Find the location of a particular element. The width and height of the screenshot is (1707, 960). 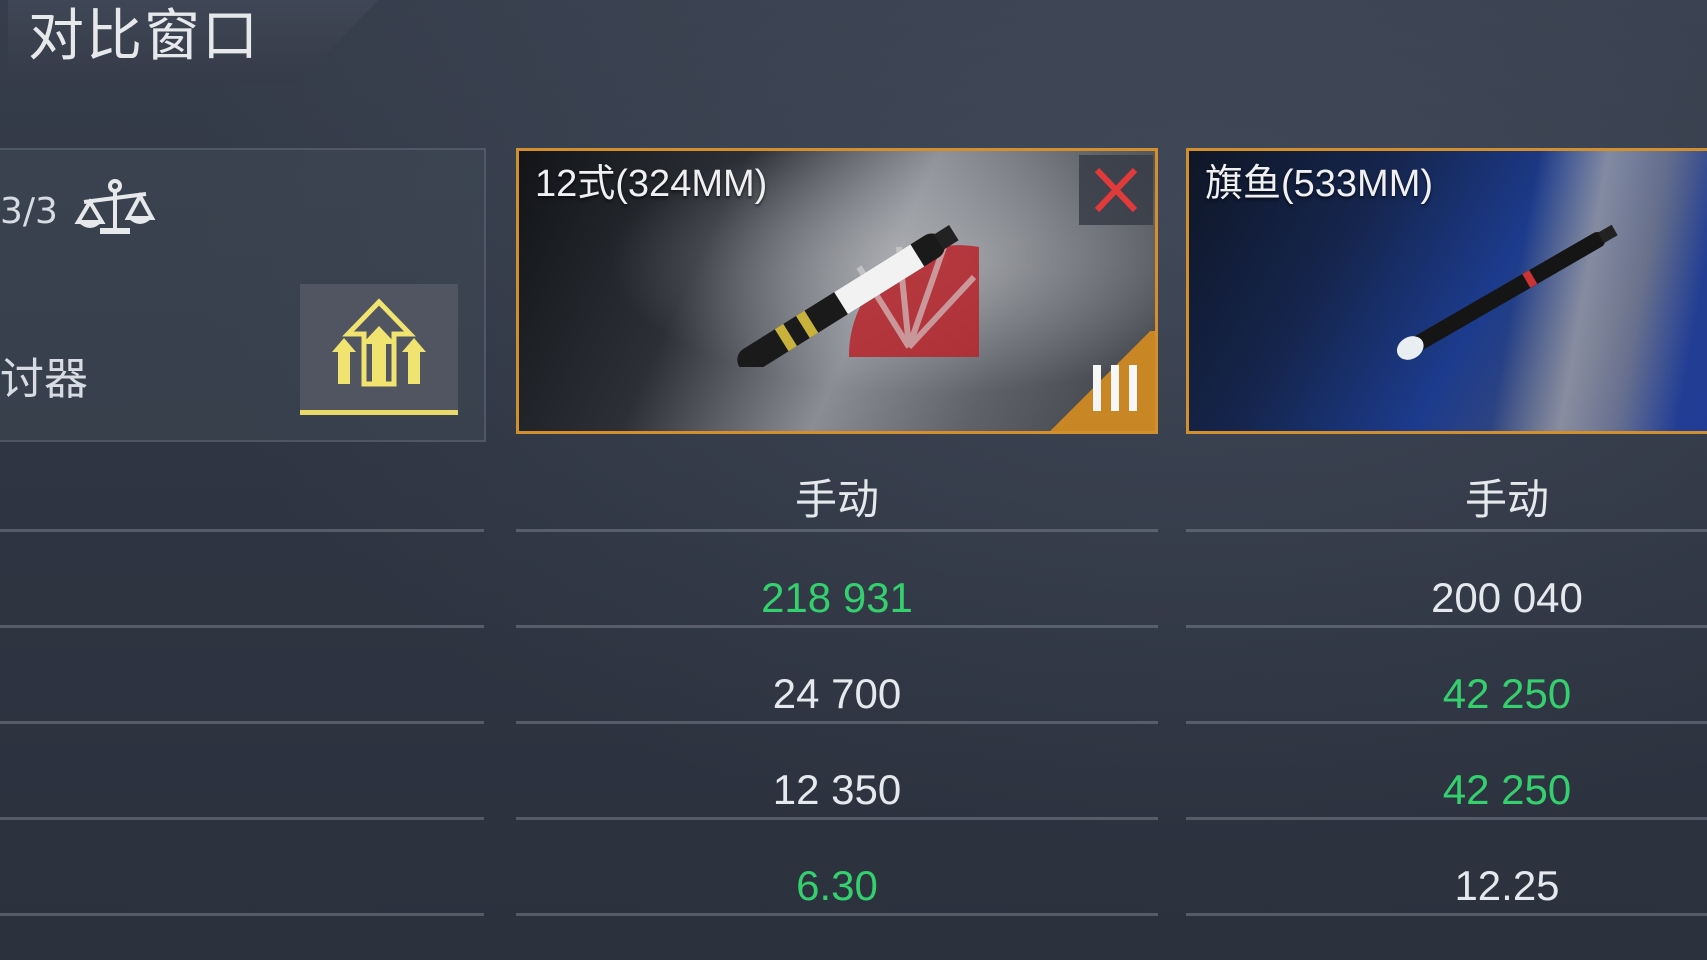

stat-4-value-2: 12.25 is located at coordinates (1507, 885).